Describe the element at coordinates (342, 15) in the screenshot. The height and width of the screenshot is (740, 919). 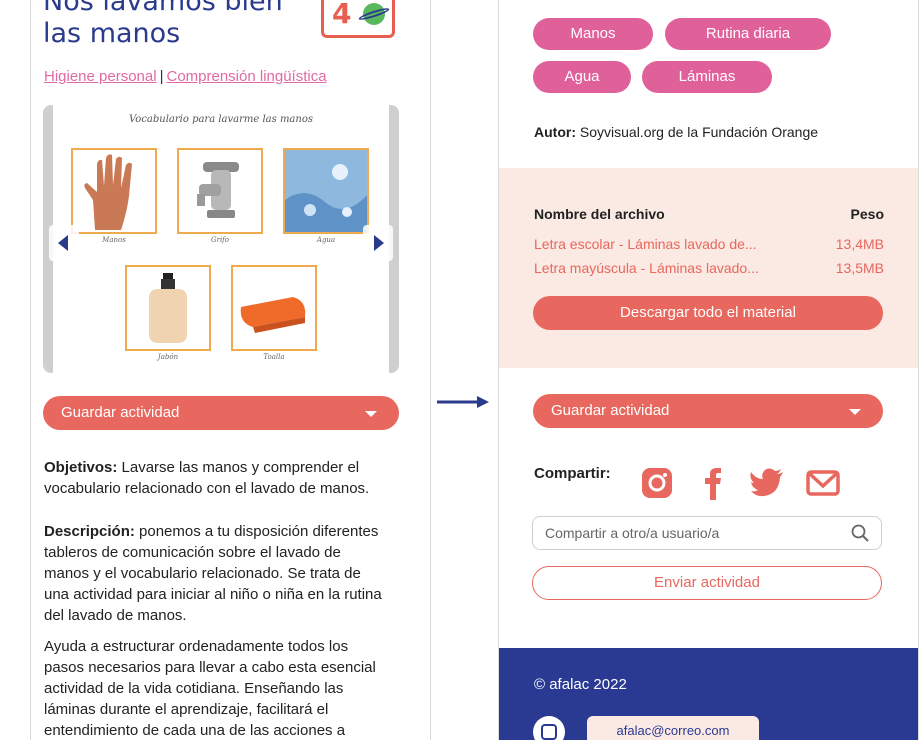
I see `age-number: 4` at that location.